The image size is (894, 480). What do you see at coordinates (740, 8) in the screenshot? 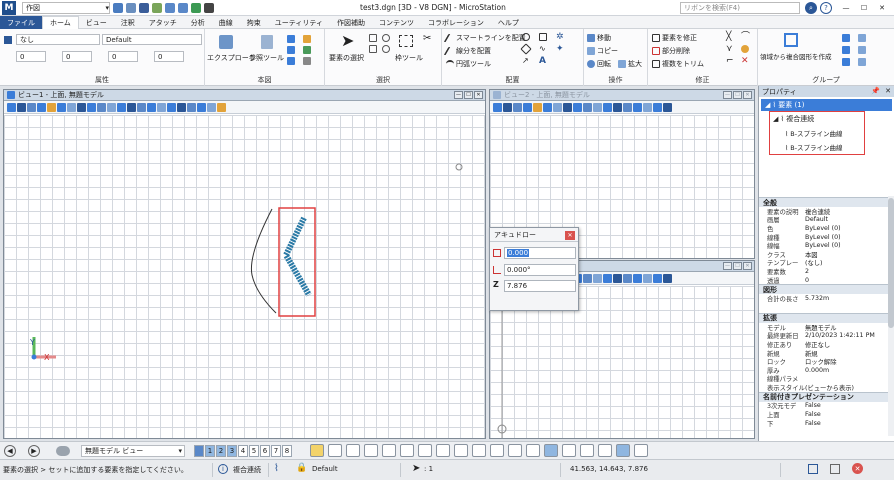
I see `ribbon-search-input: リボンを検索(F4)` at bounding box center [740, 8].